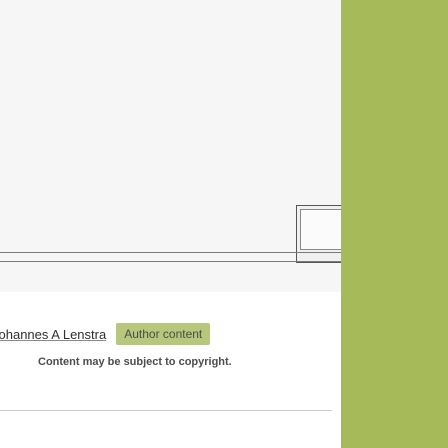  I want to click on figure-rule-top, so click(170, 252).